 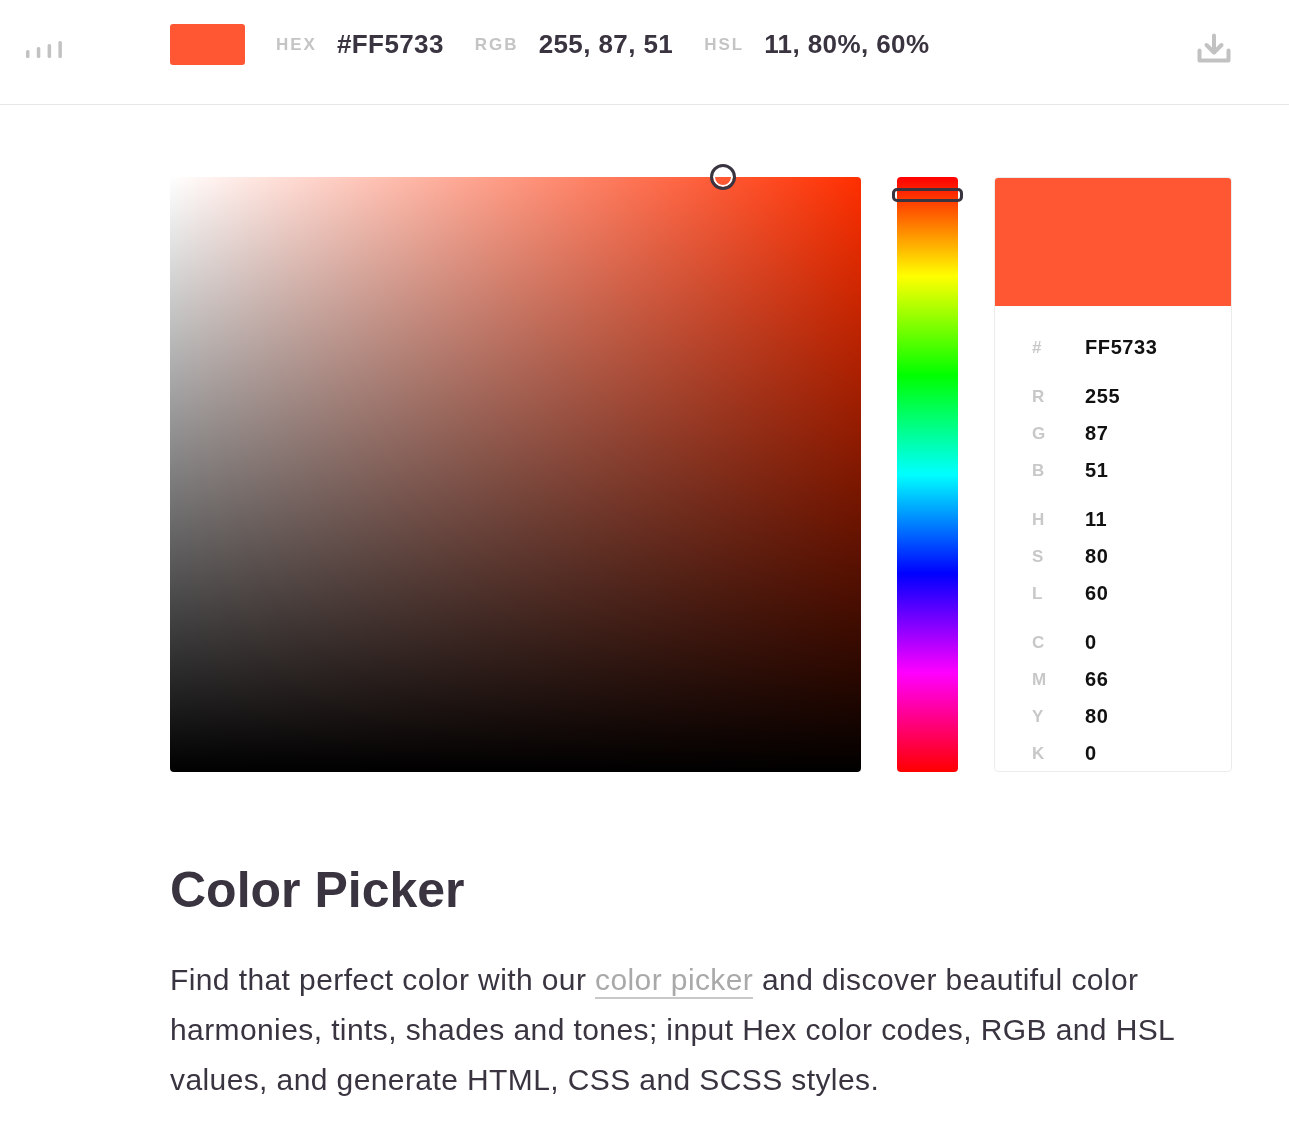 What do you see at coordinates (1121, 347) in the screenshot?
I see `value-input: FF5733` at bounding box center [1121, 347].